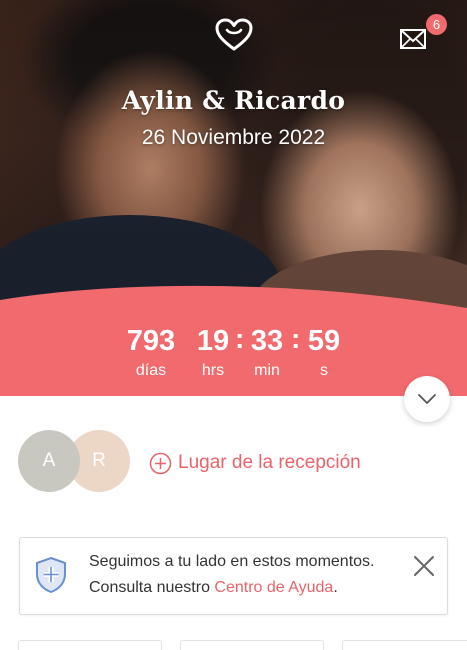 This screenshot has width=467, height=650. Describe the element at coordinates (267, 341) in the screenshot. I see `countdown-minutes: 33` at that location.